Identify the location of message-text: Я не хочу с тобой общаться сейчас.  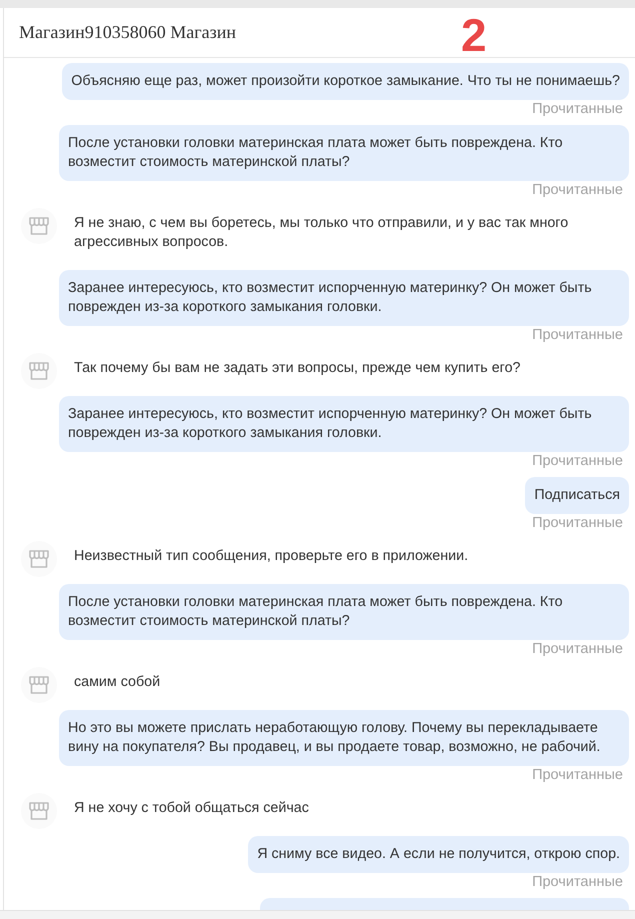
(191, 808).